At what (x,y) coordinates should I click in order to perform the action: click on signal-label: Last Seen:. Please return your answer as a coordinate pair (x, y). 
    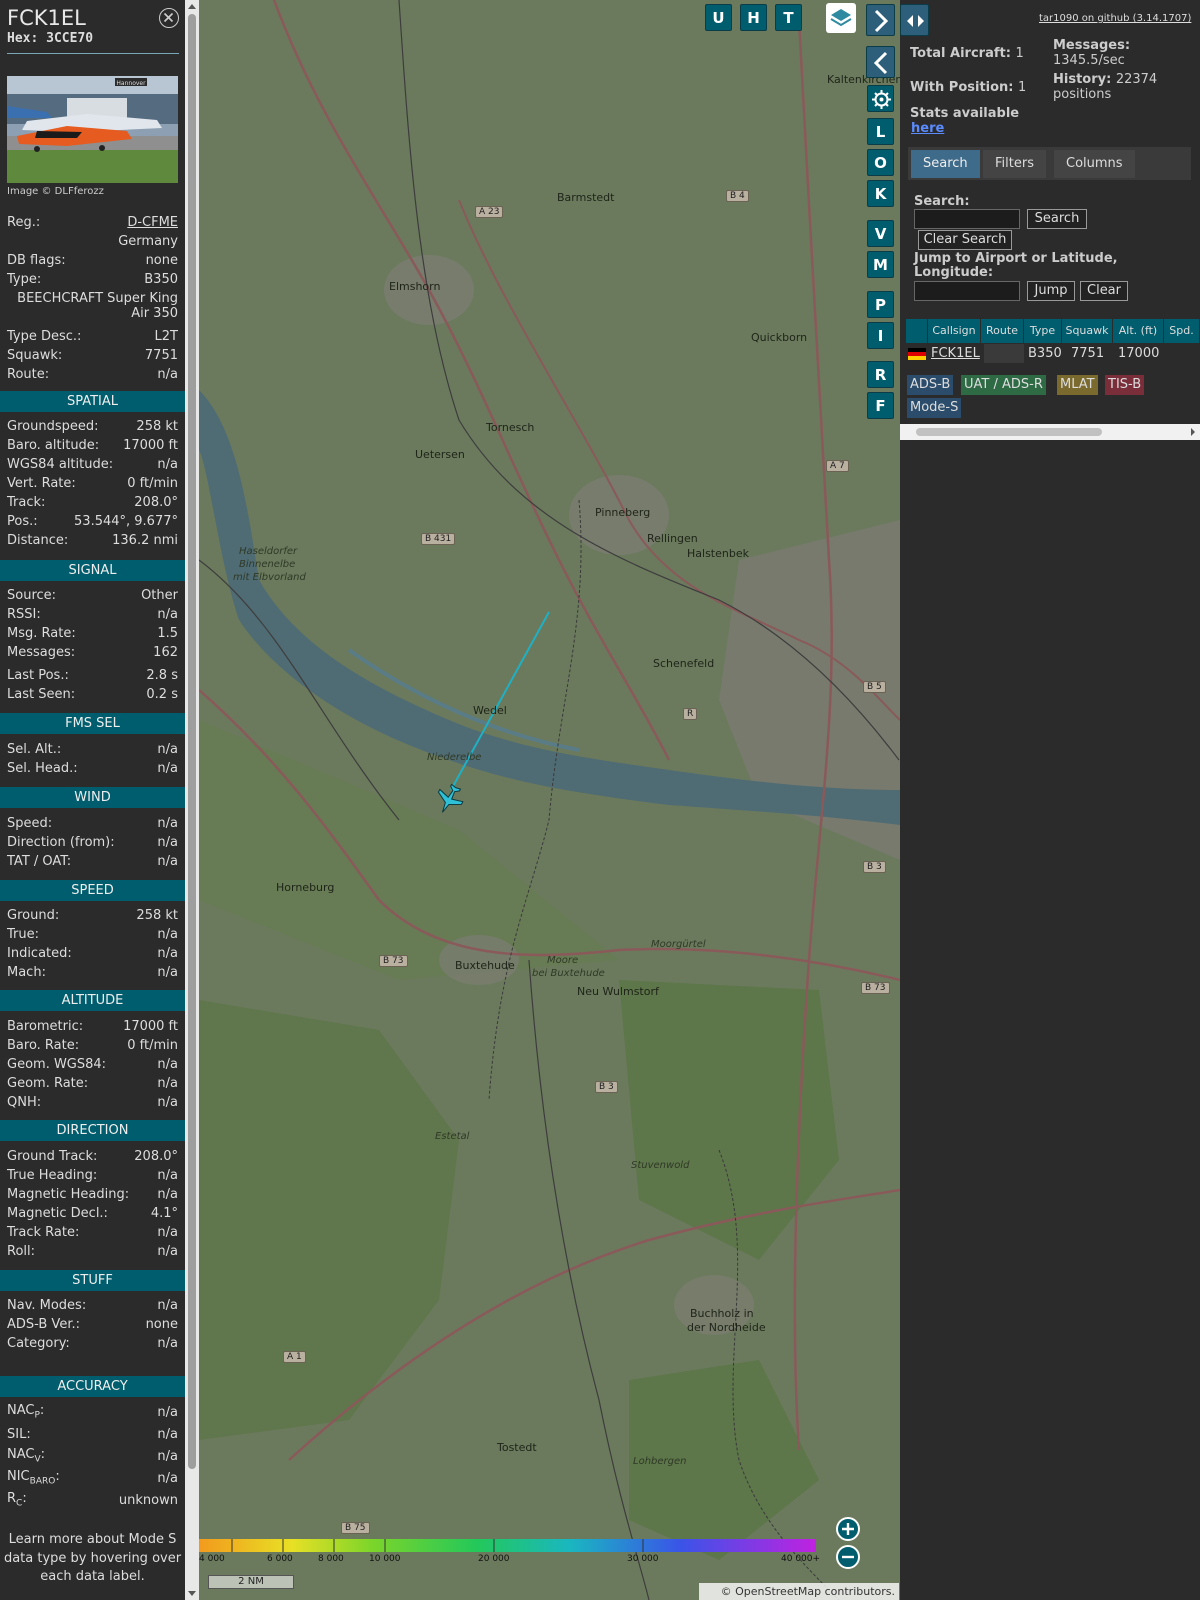
    Looking at the image, I should click on (41, 694).